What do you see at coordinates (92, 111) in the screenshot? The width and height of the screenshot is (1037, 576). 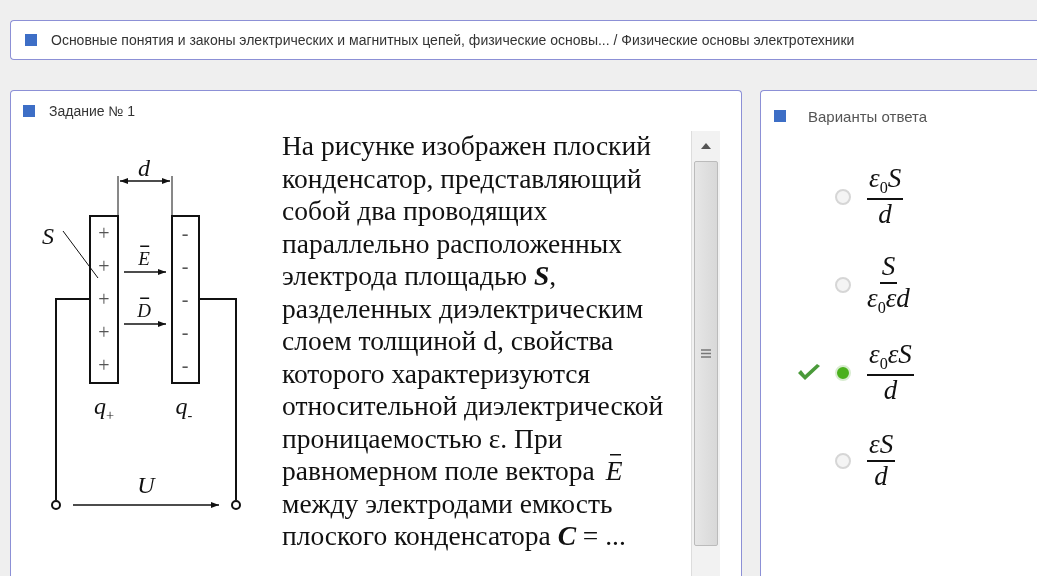 I see `task-title: Задание № 1` at bounding box center [92, 111].